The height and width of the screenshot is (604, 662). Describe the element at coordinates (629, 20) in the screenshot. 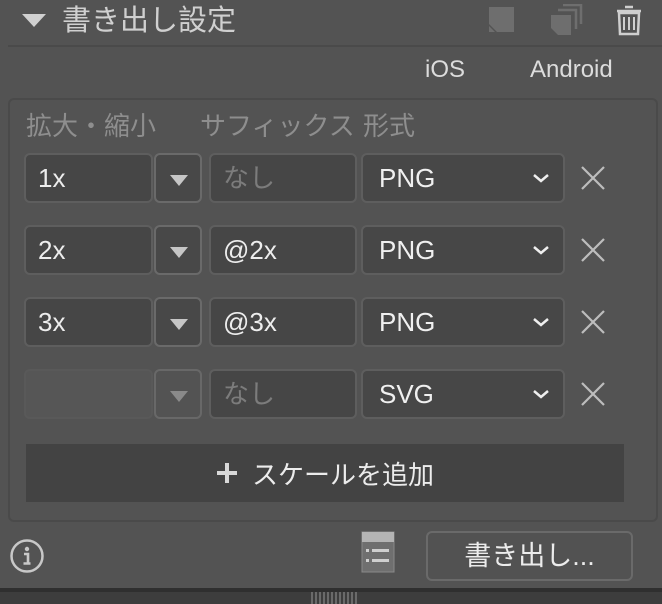

I see `trash-icon` at that location.